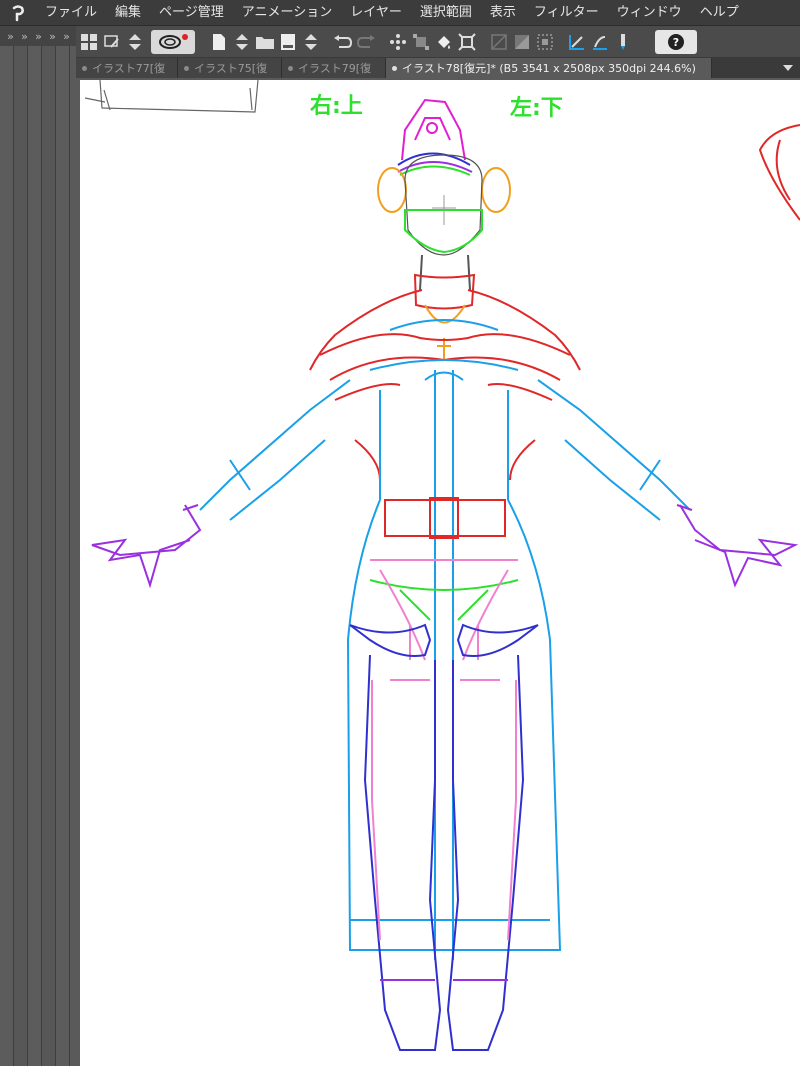 Image resolution: width=800 pixels, height=1066 pixels. Describe the element at coordinates (503, 13) in the screenshot. I see `menu-view: 表示` at that location.